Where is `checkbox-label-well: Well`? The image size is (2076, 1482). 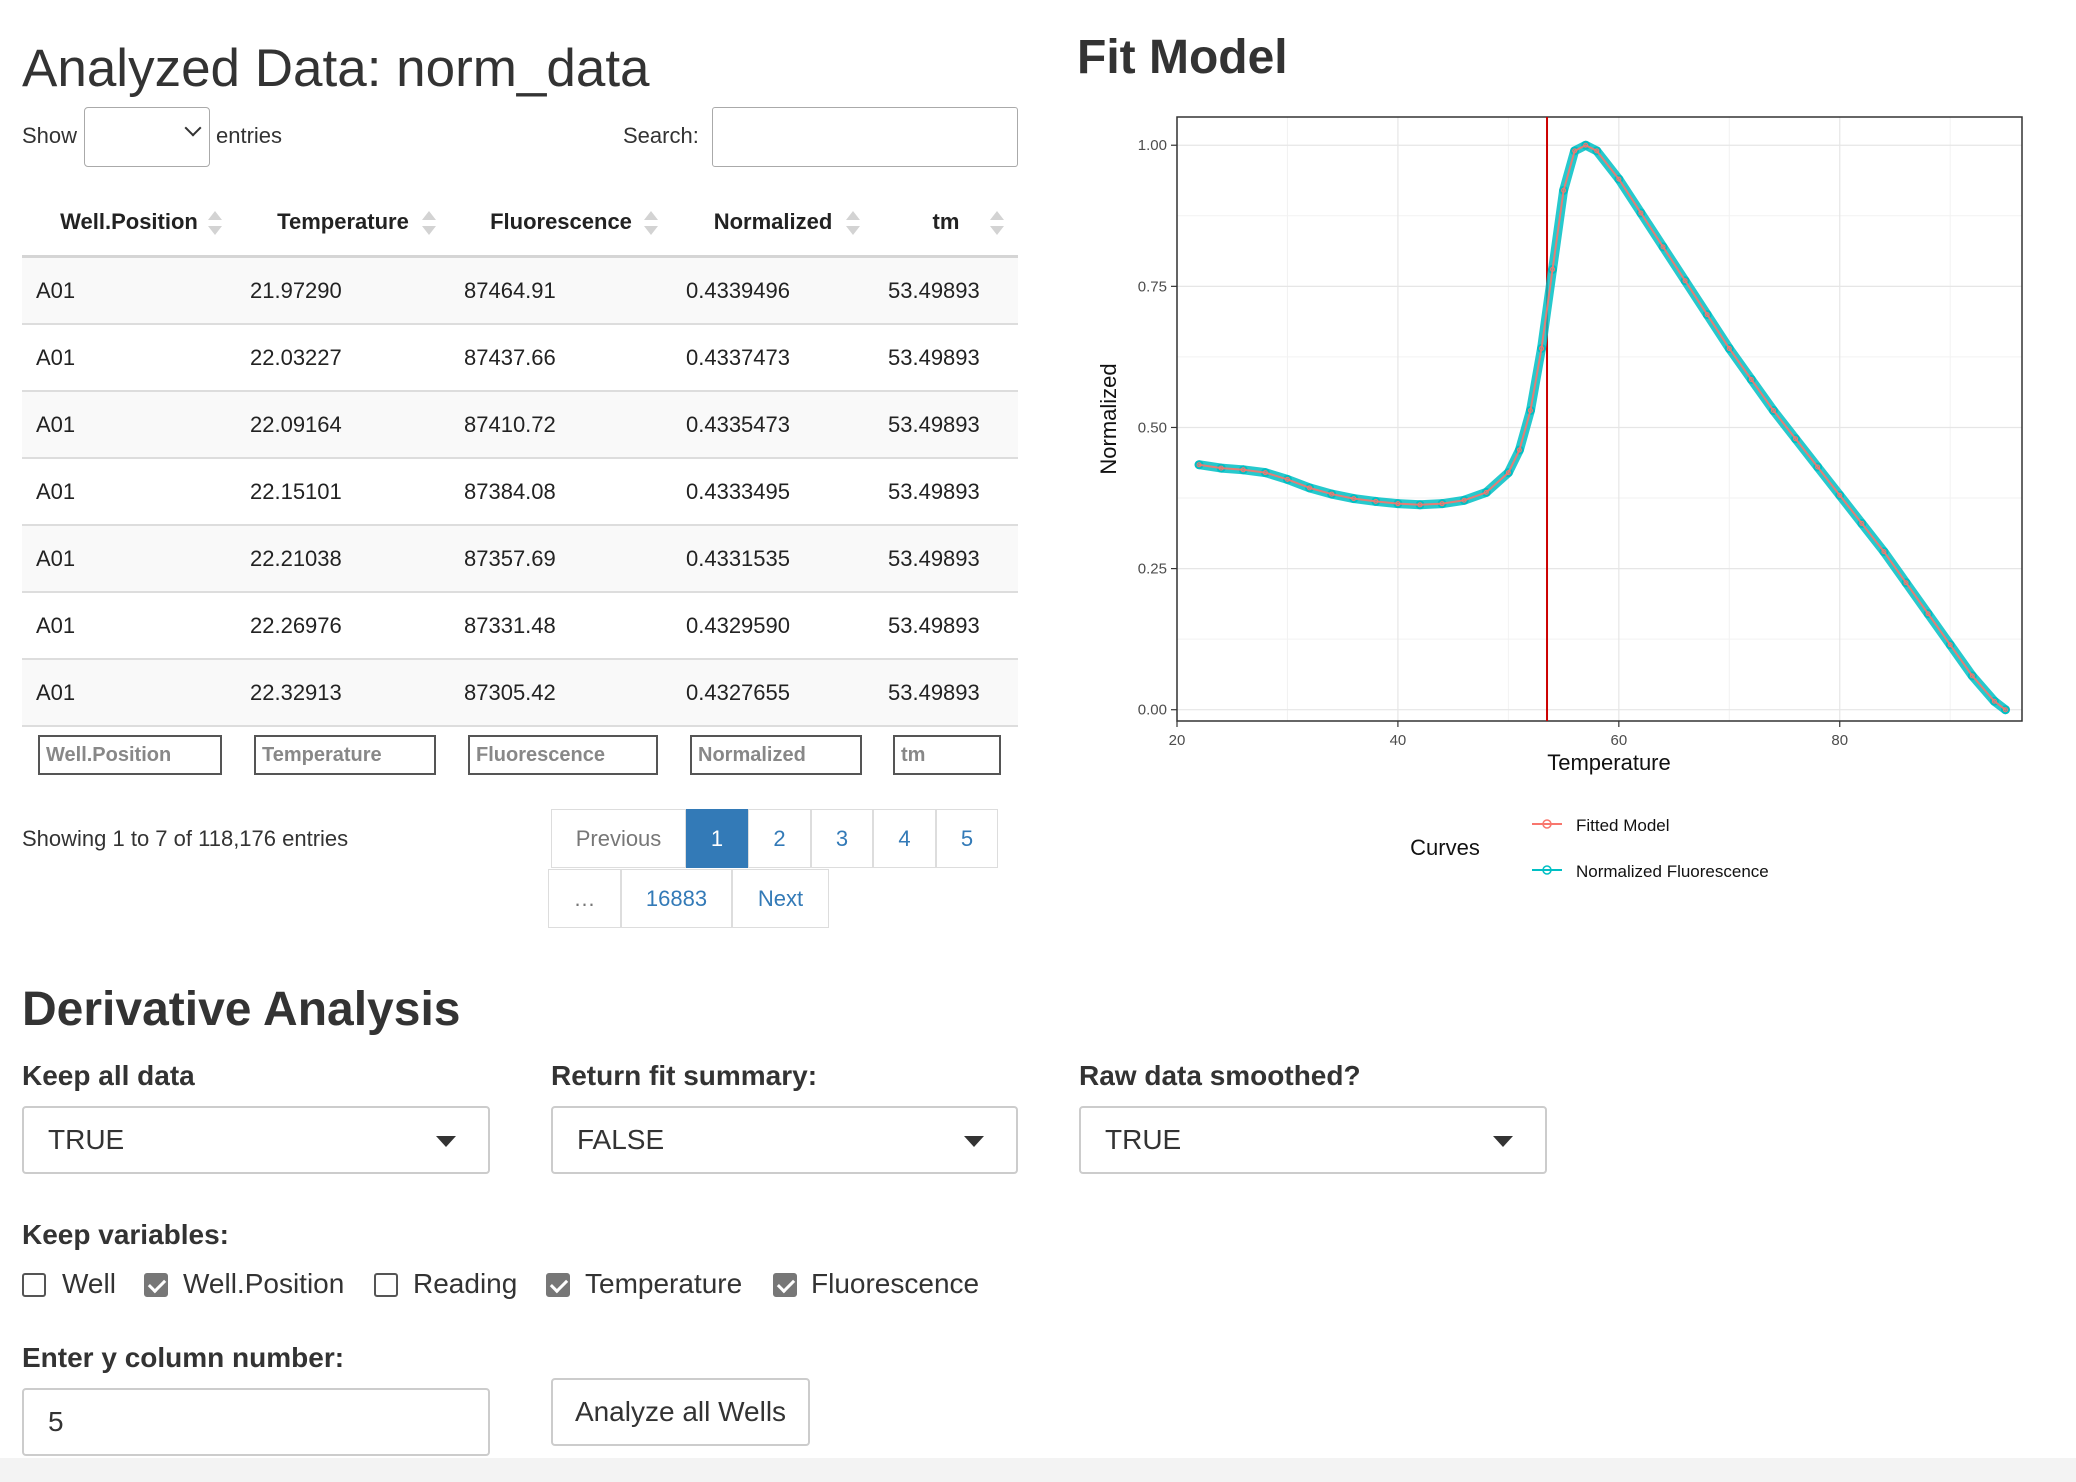 checkbox-label-well: Well is located at coordinates (89, 1284).